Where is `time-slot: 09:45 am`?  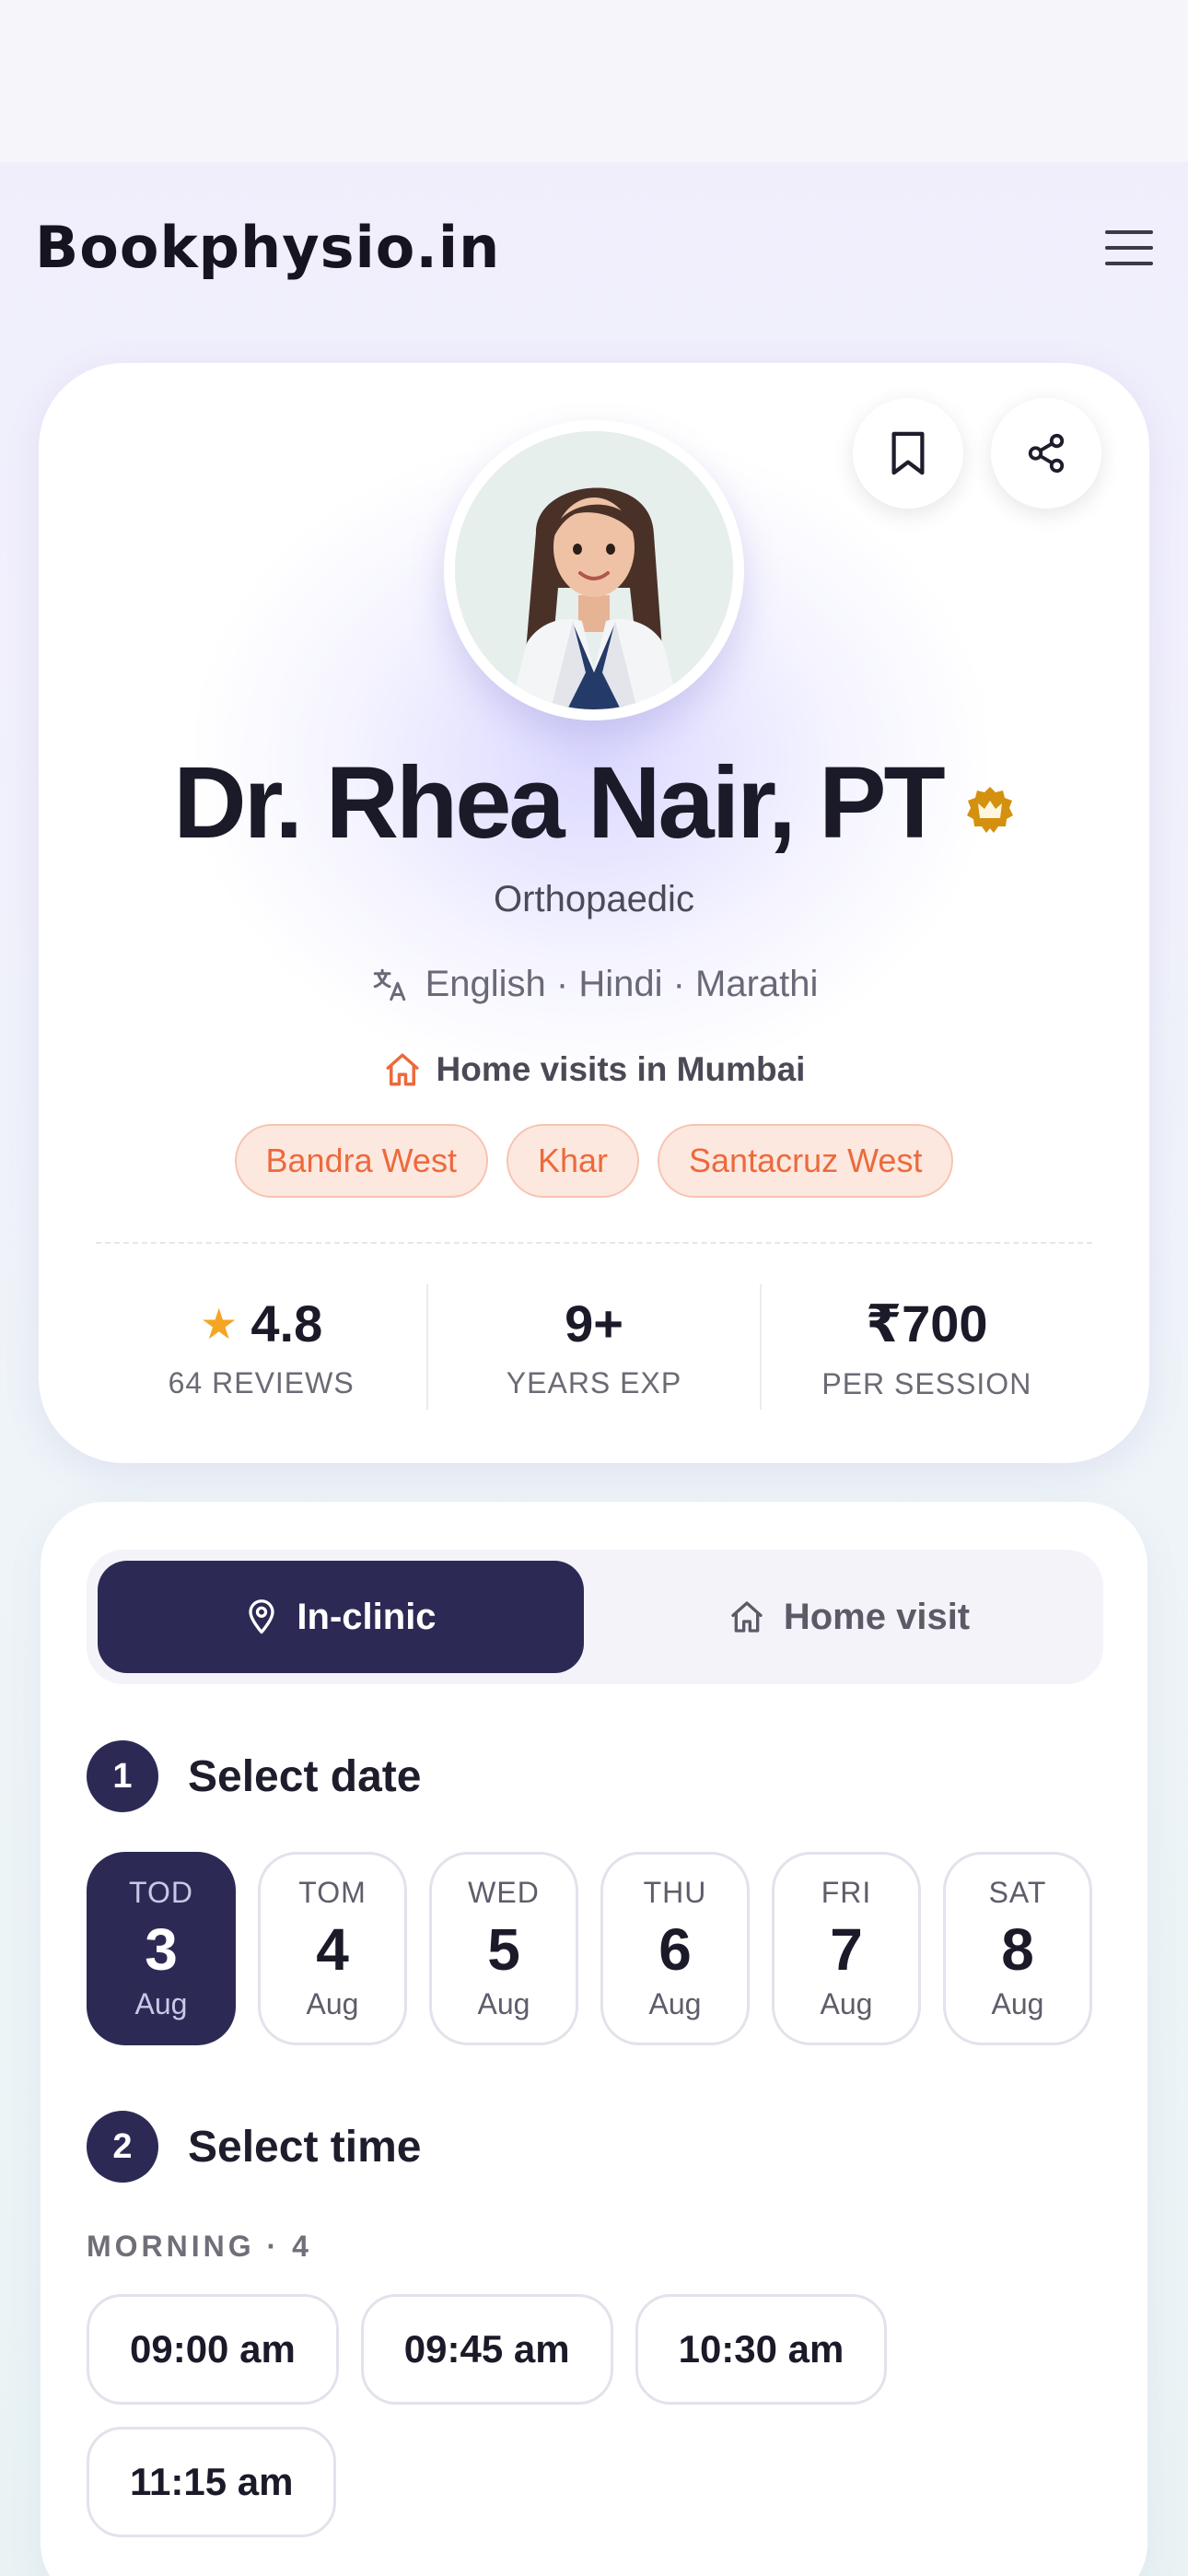 time-slot: 09:45 am is located at coordinates (486, 2349).